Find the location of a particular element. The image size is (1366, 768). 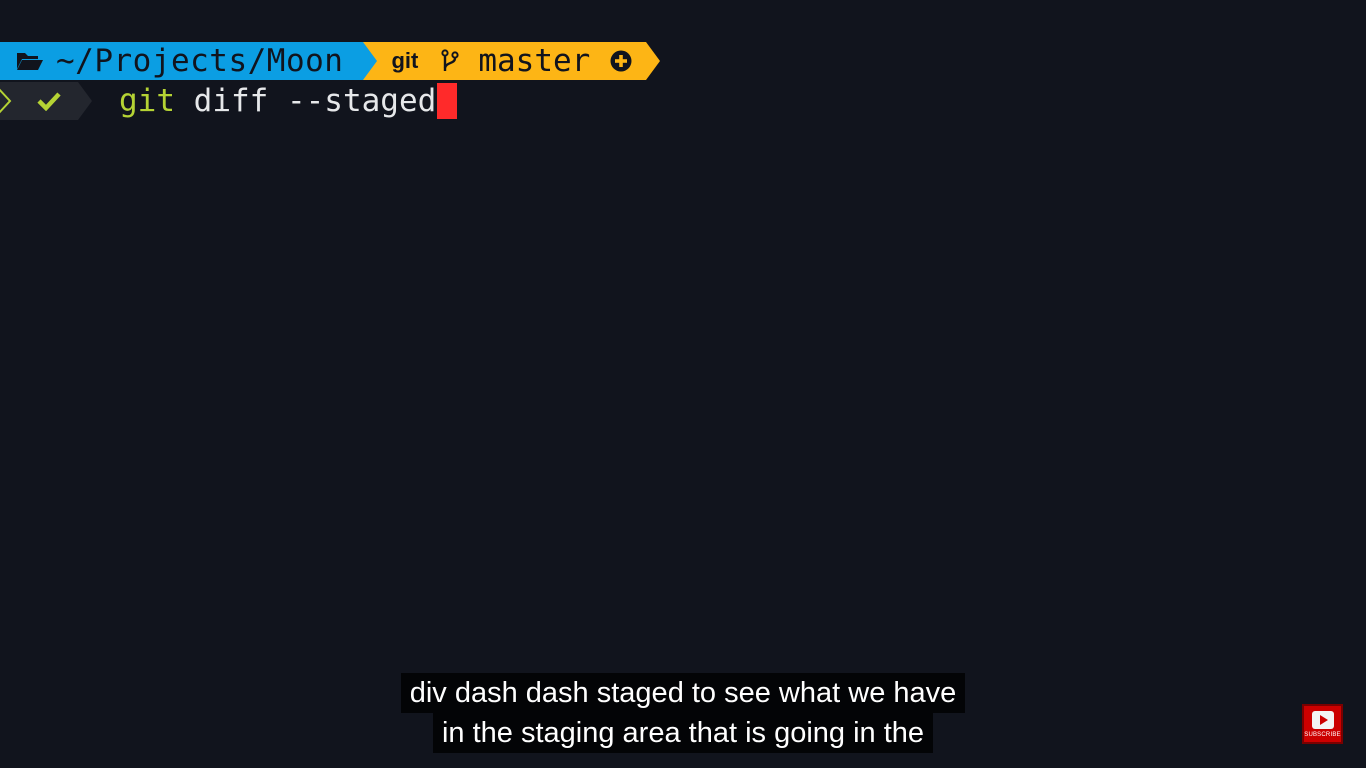

branch-name: master is located at coordinates (534, 61).